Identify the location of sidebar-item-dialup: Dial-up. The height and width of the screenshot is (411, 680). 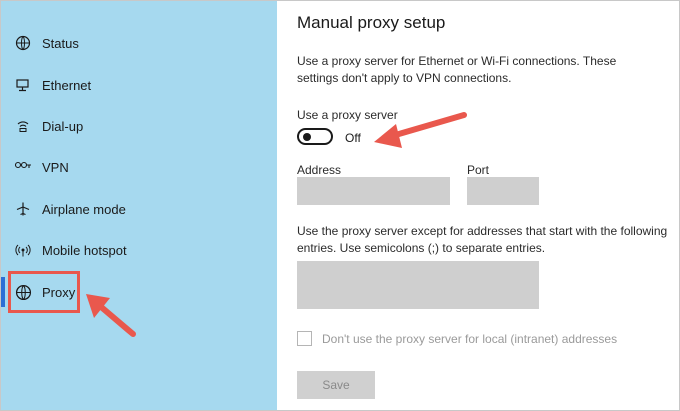
(139, 126).